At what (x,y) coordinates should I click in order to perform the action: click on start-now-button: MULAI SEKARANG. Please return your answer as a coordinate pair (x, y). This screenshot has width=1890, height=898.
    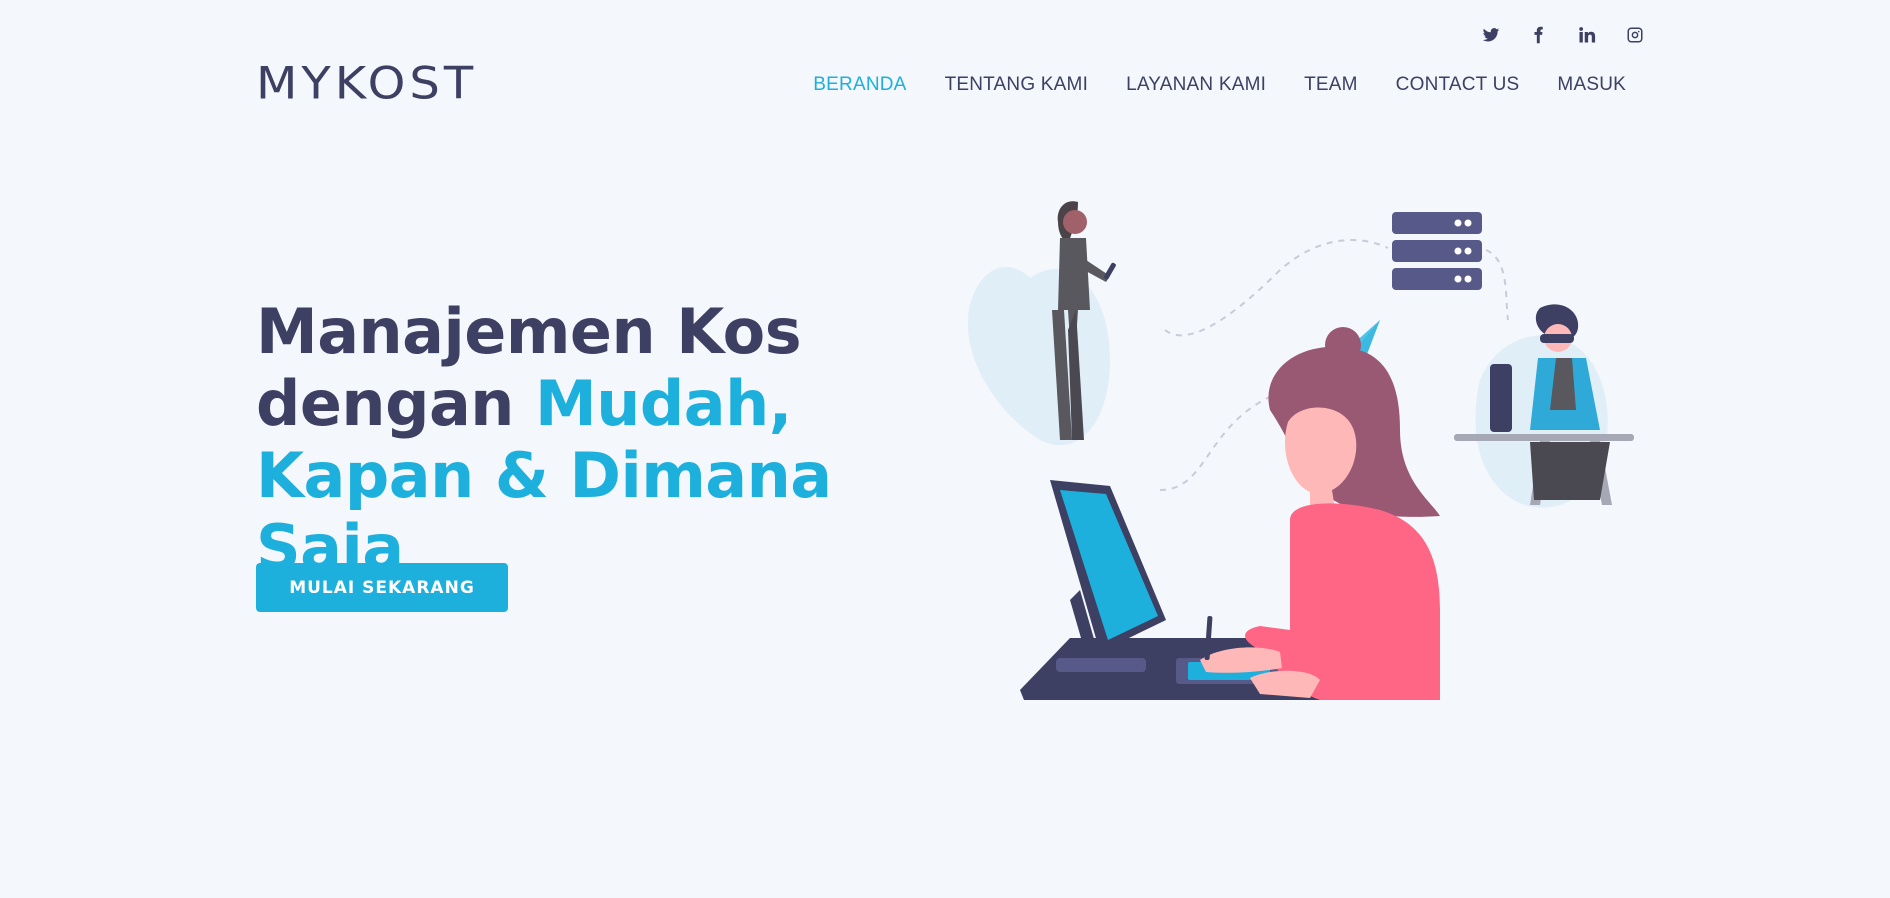
    Looking at the image, I should click on (382, 587).